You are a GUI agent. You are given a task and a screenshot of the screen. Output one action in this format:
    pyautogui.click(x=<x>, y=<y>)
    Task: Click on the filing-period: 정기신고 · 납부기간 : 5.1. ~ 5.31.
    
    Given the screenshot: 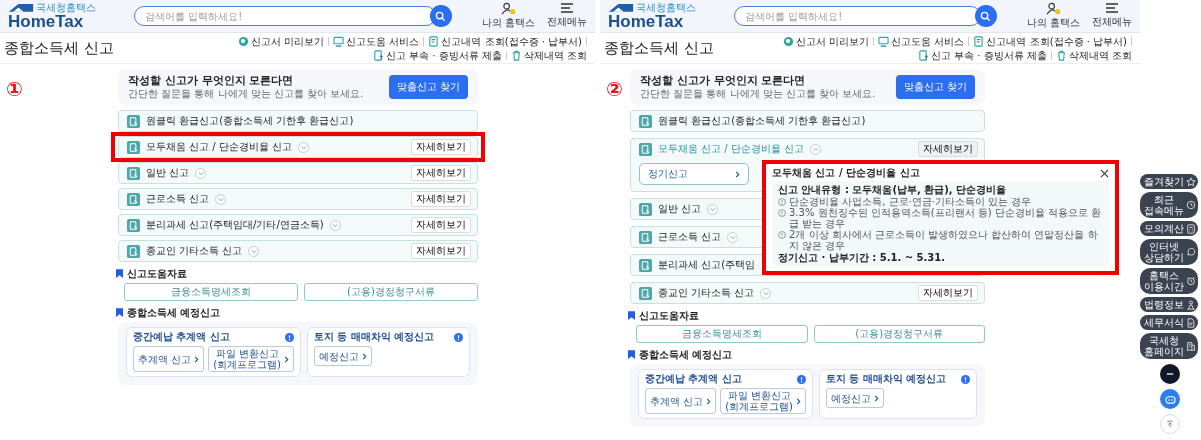 What is the action you would take?
    pyautogui.click(x=862, y=258)
    